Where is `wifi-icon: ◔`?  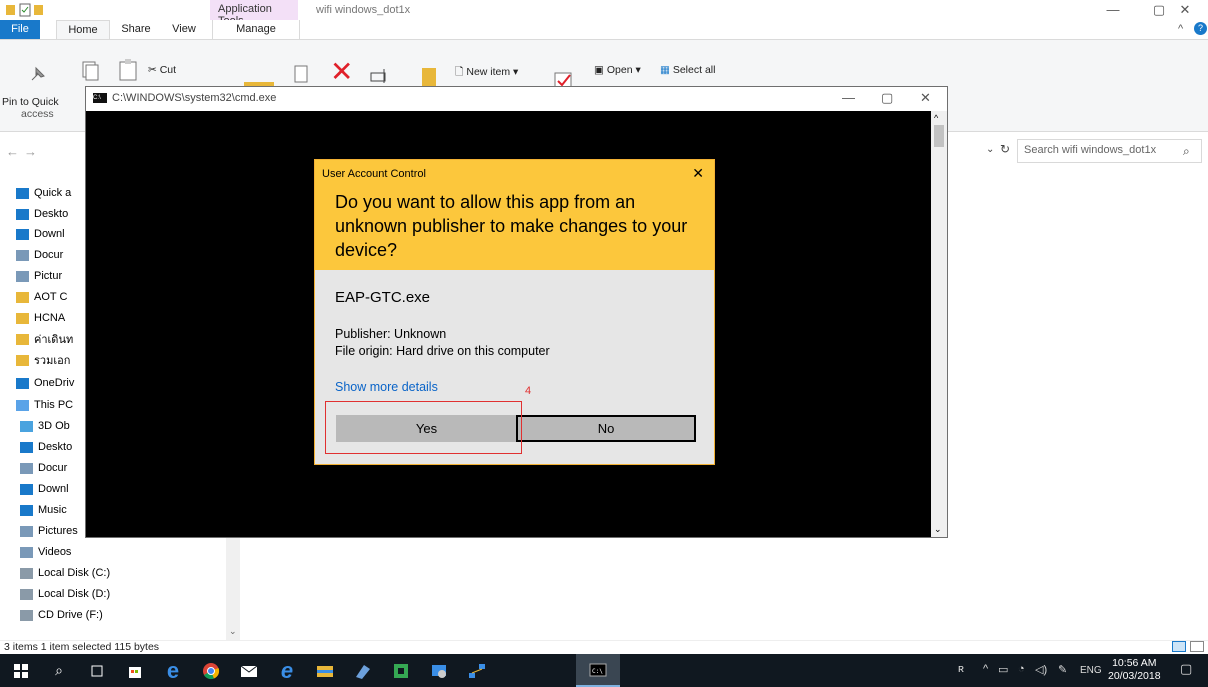 wifi-icon: ◔ is located at coordinates (1021, 669).